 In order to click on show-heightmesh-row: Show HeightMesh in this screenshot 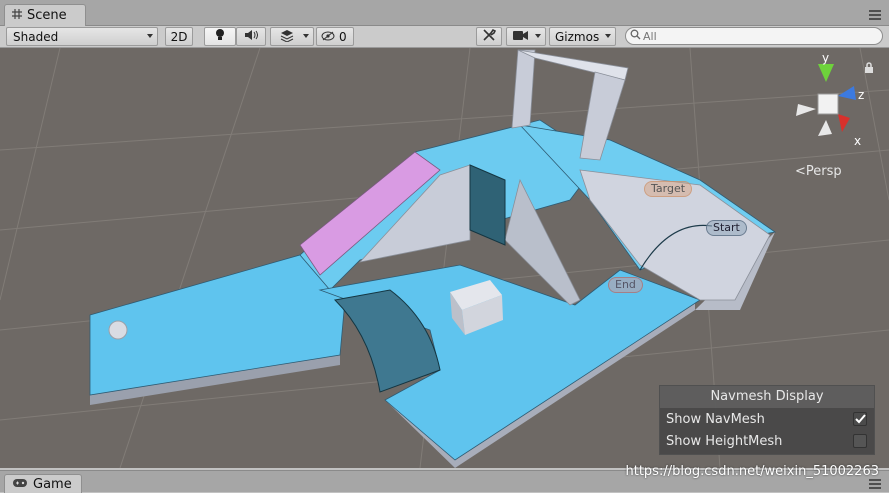, I will do `click(767, 441)`.